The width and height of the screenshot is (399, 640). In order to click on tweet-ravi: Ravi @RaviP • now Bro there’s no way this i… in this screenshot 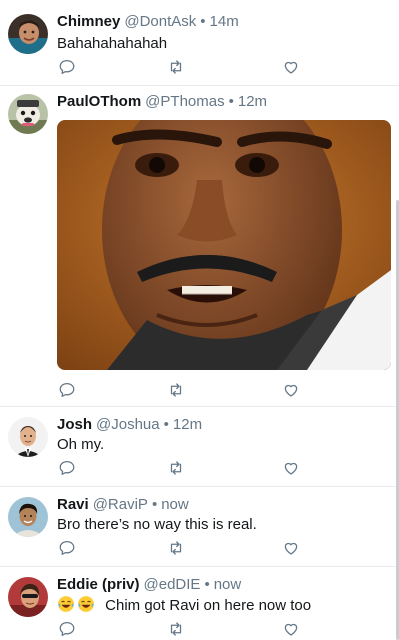, I will do `click(199, 527)`.